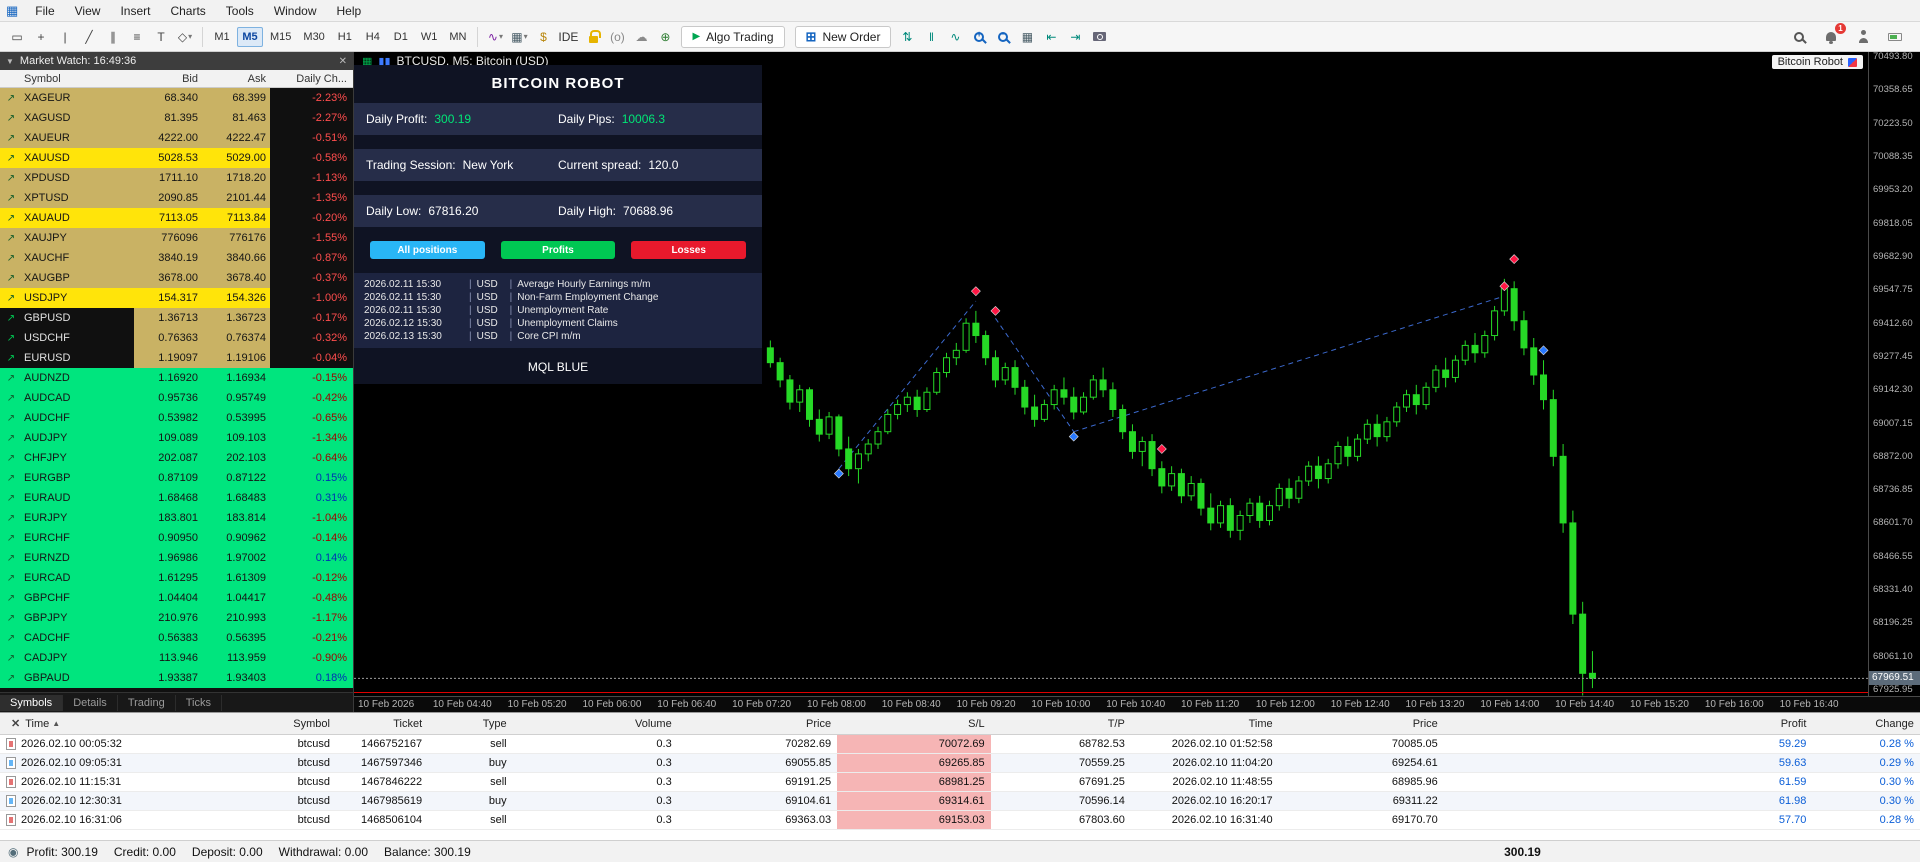  Describe the element at coordinates (176, 638) in the screenshot. I see `market-watch-row-cadchf: ↗ CADCHF 0.56383 0.56395 -0.21%` at that location.